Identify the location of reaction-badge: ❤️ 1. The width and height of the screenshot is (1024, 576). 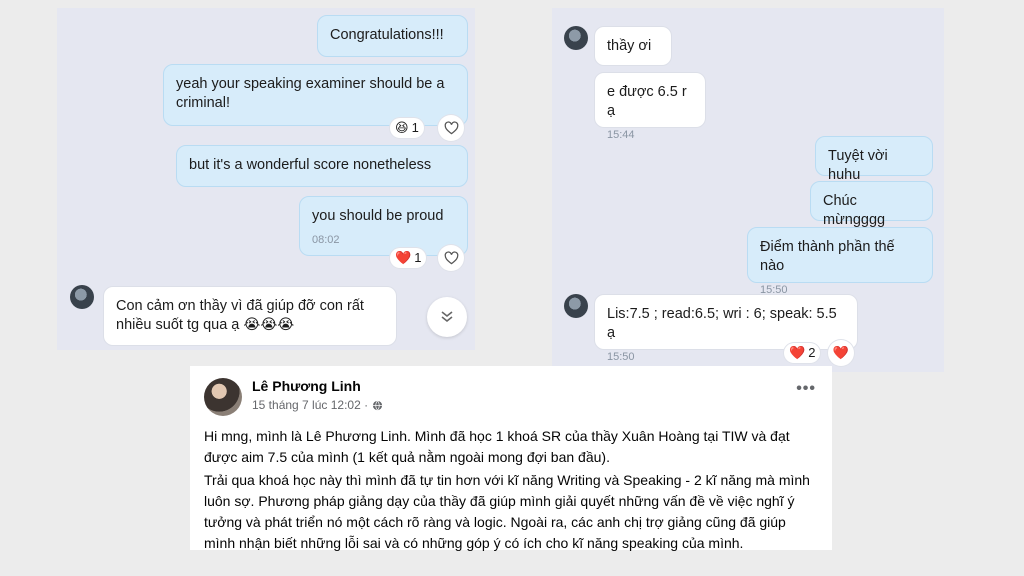
(408, 258).